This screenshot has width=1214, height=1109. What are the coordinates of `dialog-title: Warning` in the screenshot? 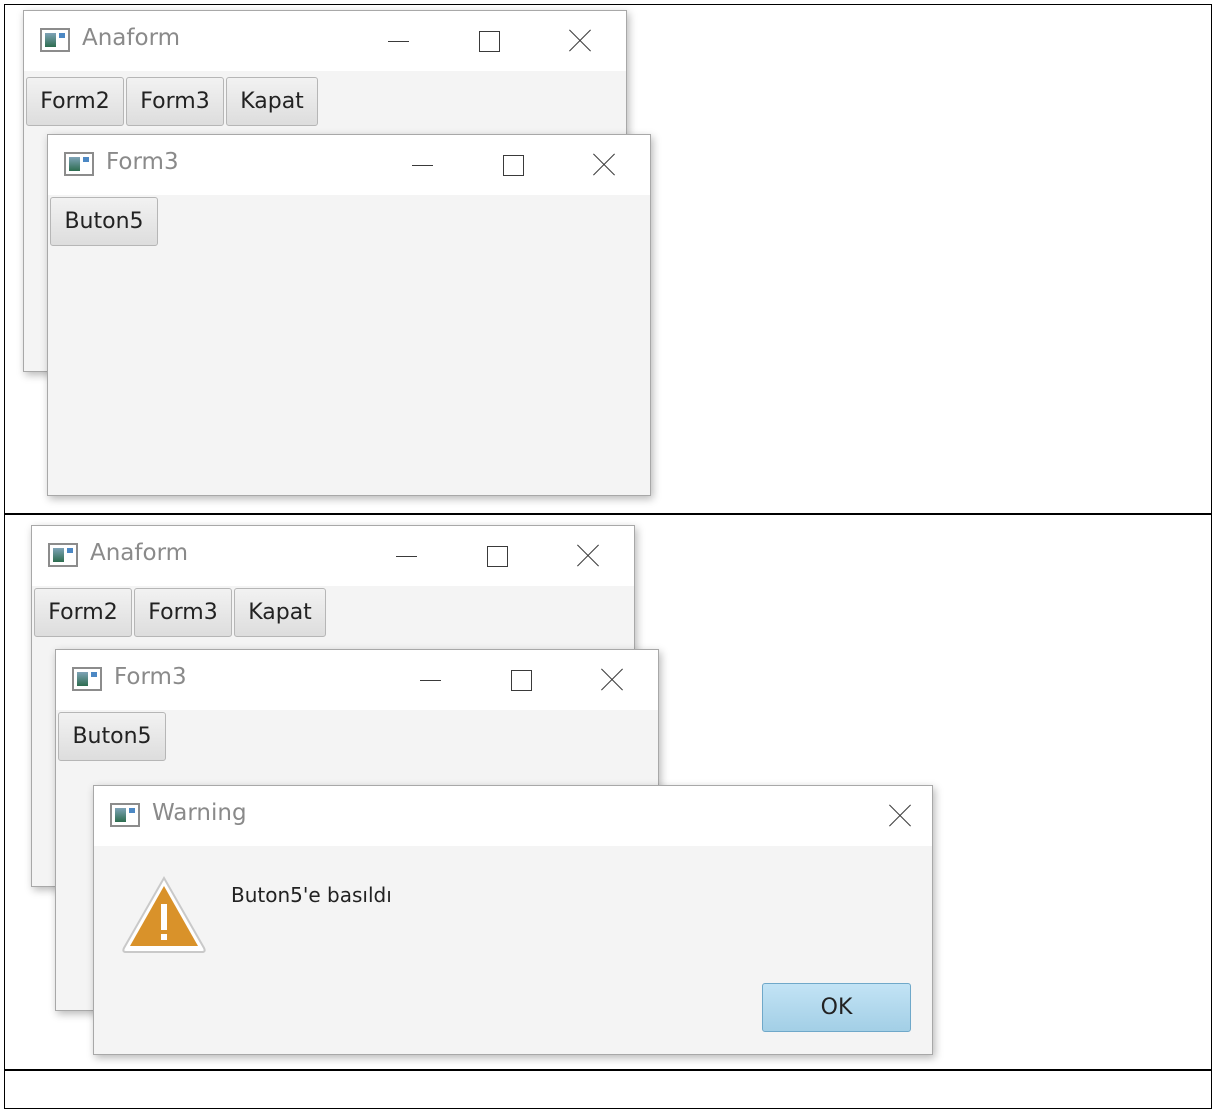 It's located at (199, 813).